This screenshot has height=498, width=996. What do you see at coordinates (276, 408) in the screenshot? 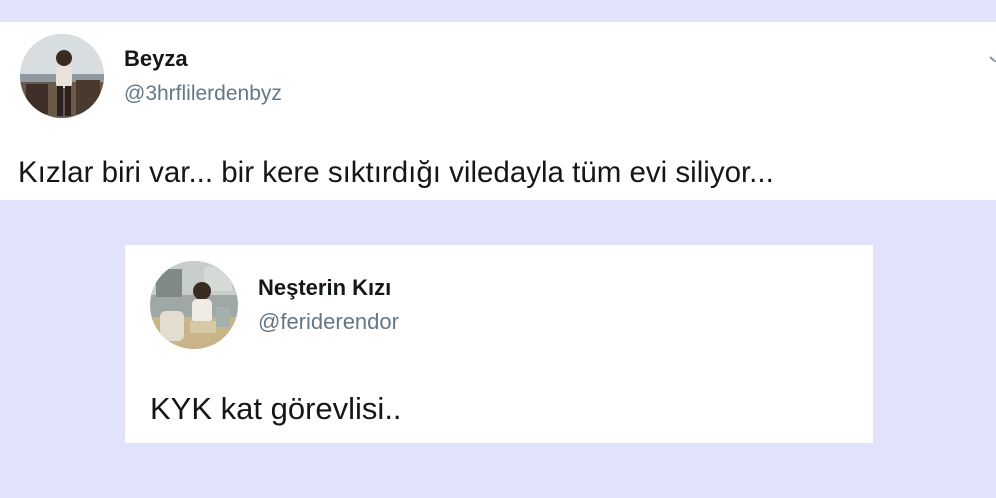
I see `tweet-text: KYK kat görevlisi..` at bounding box center [276, 408].